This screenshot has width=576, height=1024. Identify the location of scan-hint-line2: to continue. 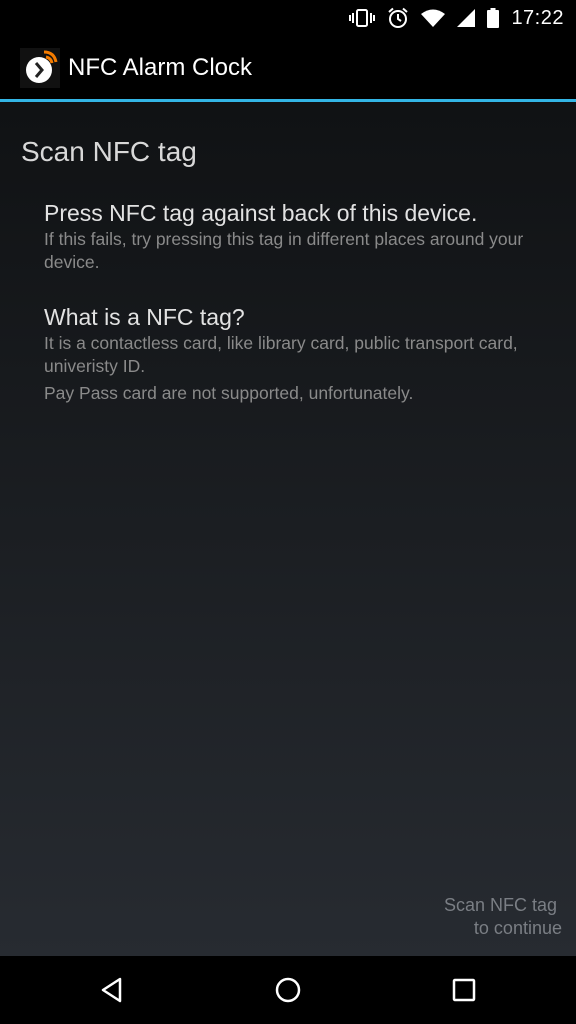
(517, 928).